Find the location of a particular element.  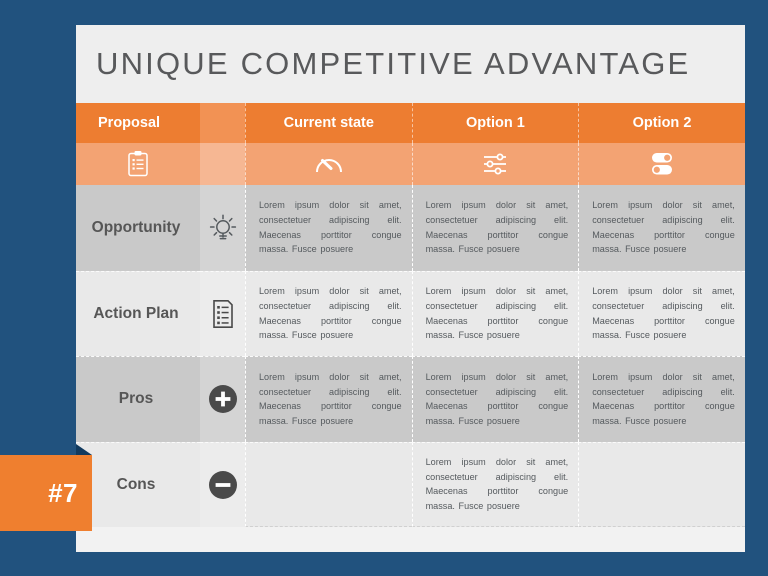

row-label-cons: Cons is located at coordinates (138, 484).